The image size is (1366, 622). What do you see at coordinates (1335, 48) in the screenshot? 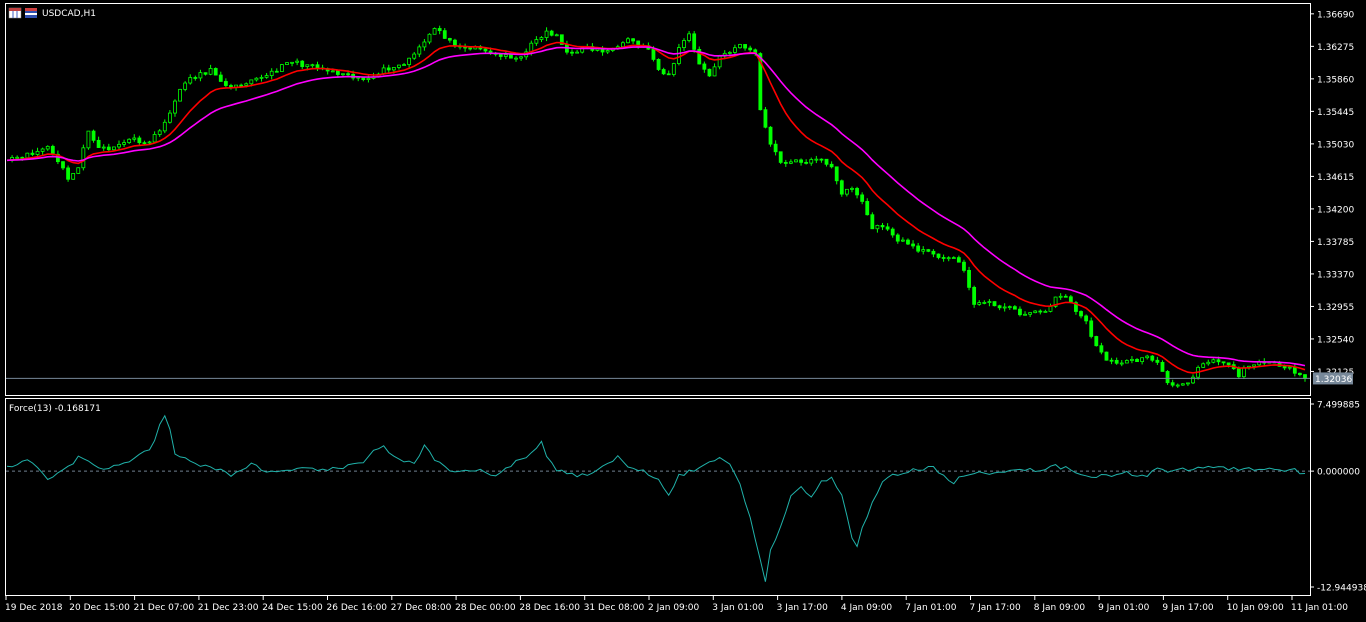
I see `price-tick-label: 1.36275` at bounding box center [1335, 48].